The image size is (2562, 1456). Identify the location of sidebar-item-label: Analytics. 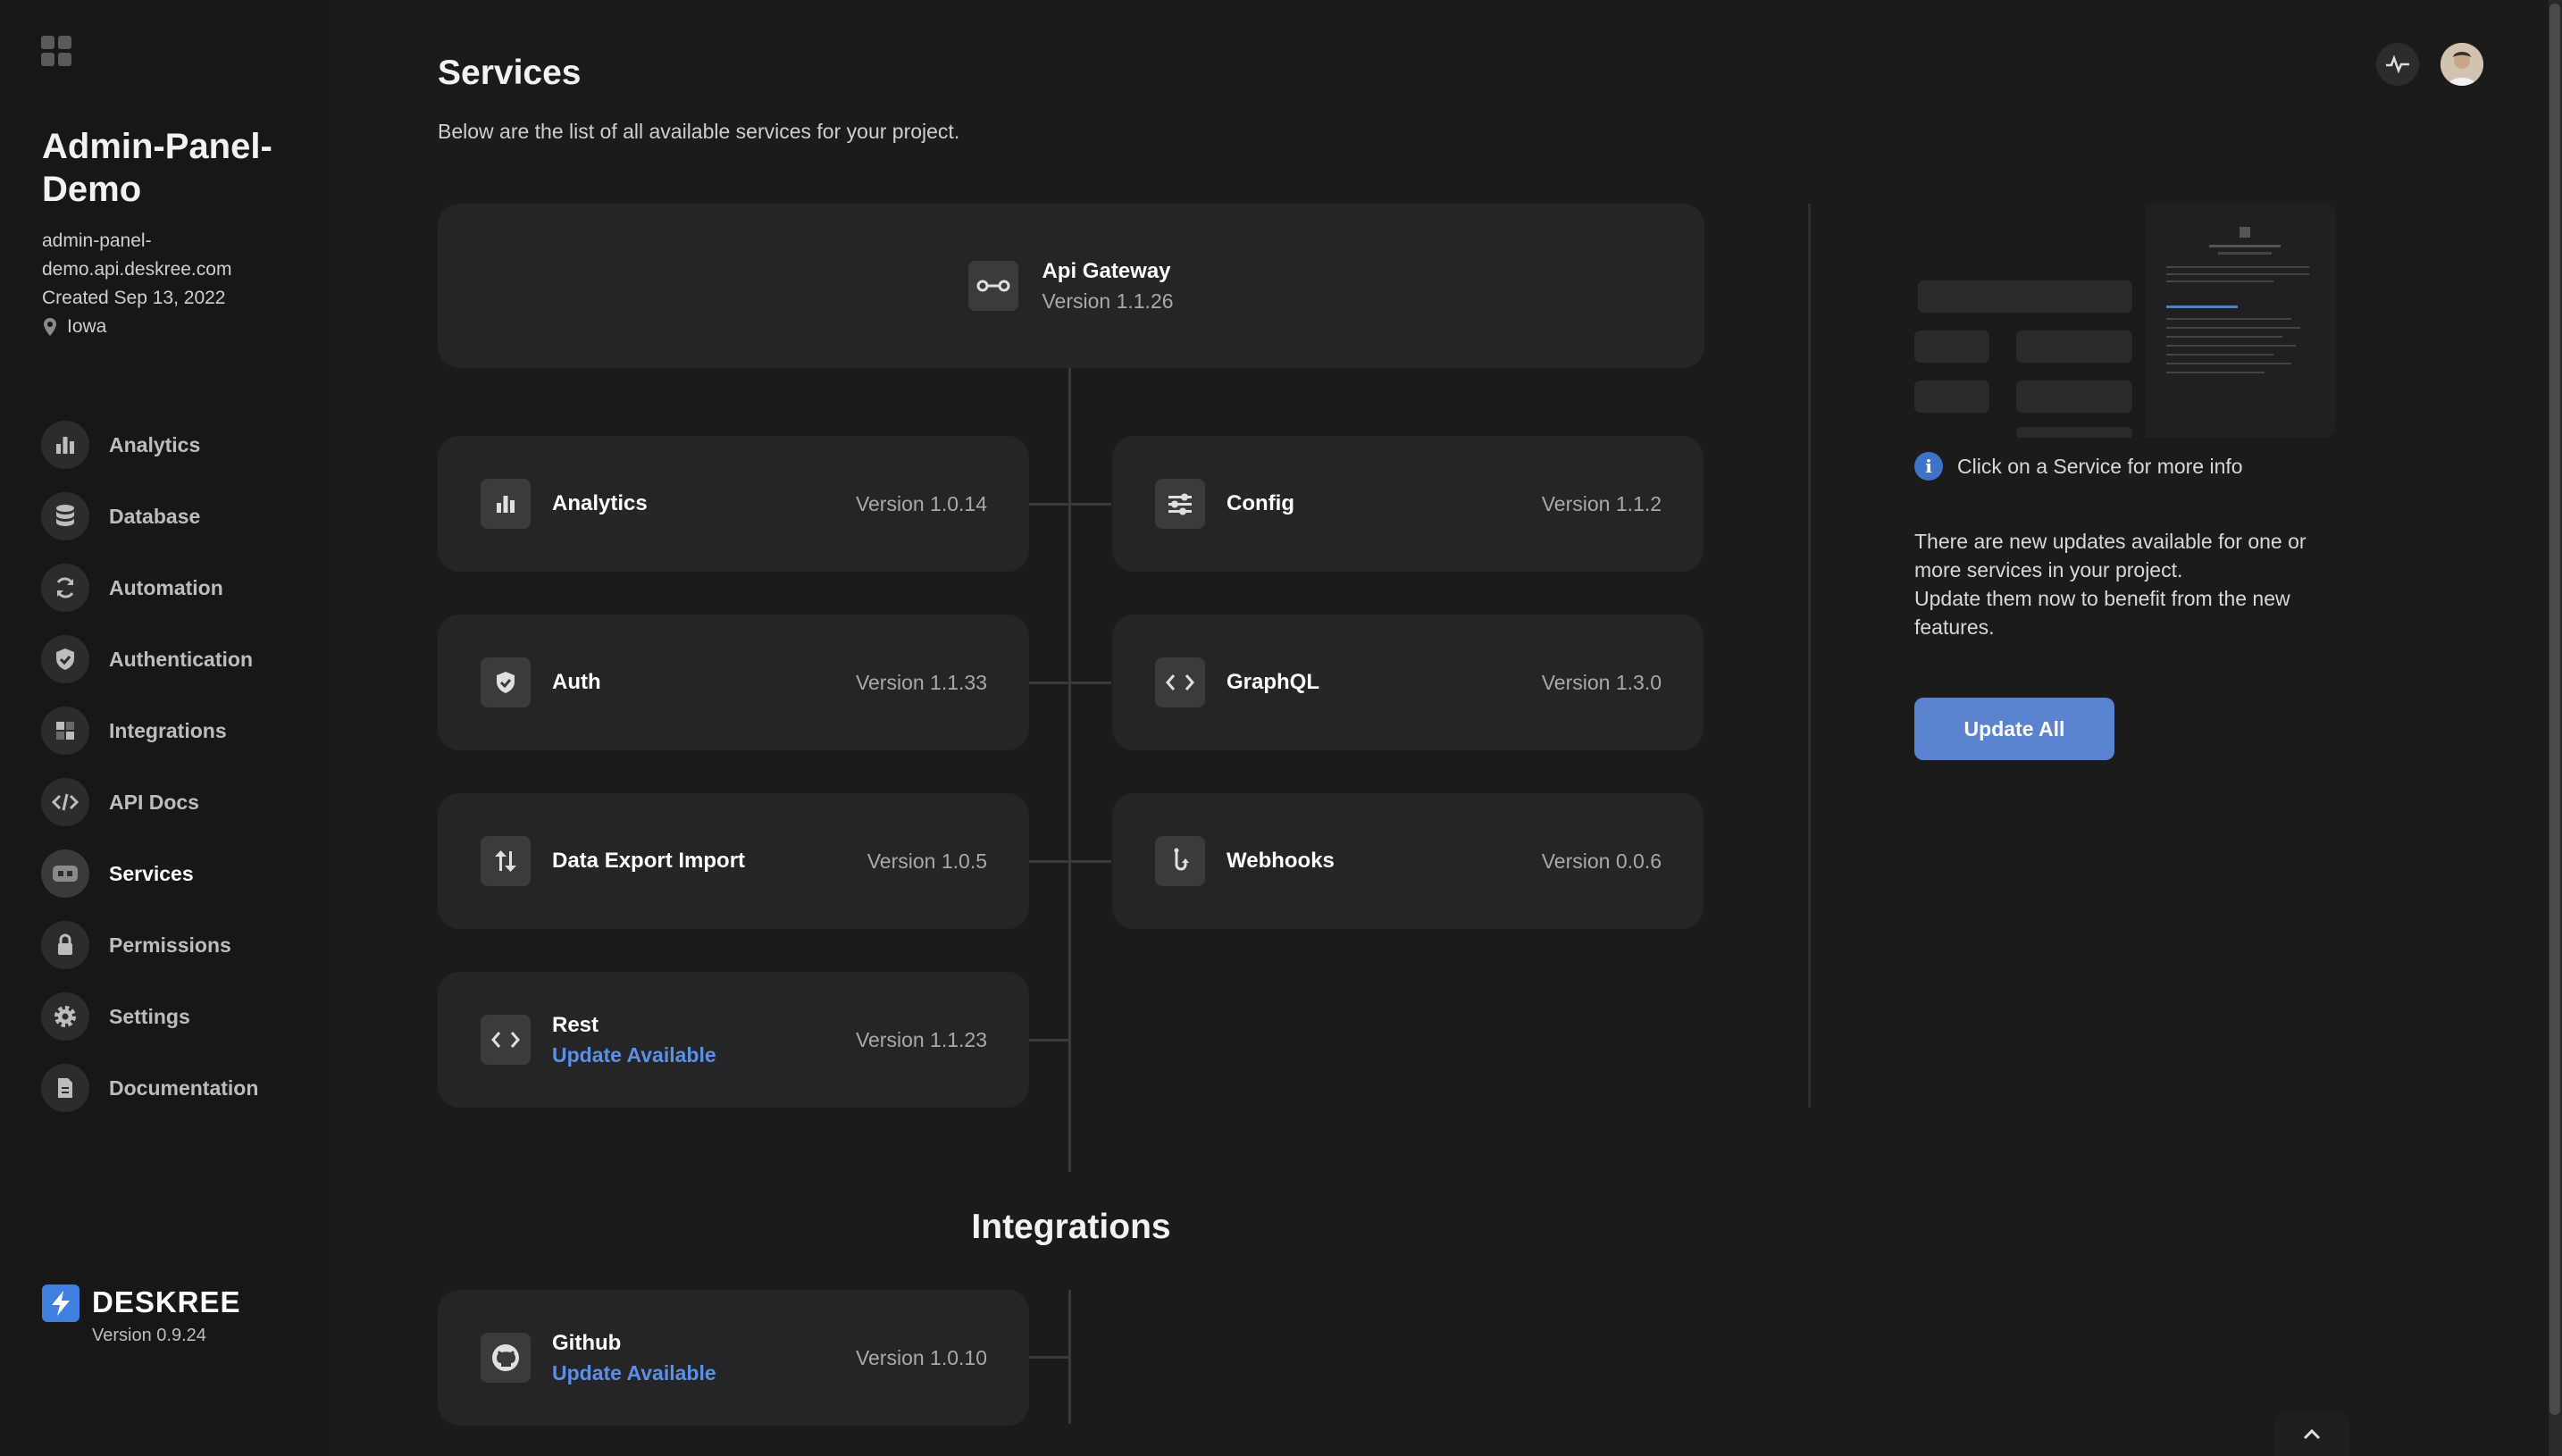
(155, 444).